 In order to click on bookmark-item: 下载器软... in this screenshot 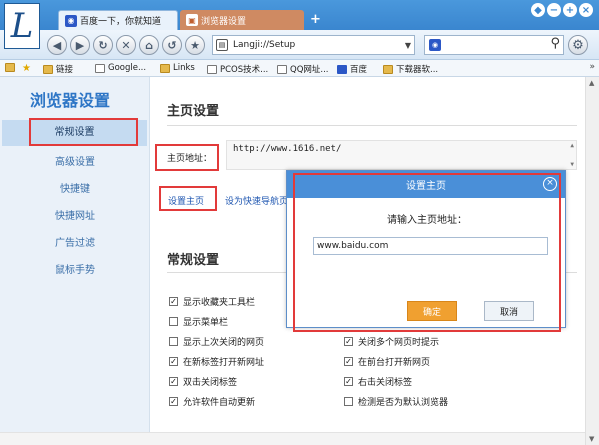, I will do `click(410, 69)`.